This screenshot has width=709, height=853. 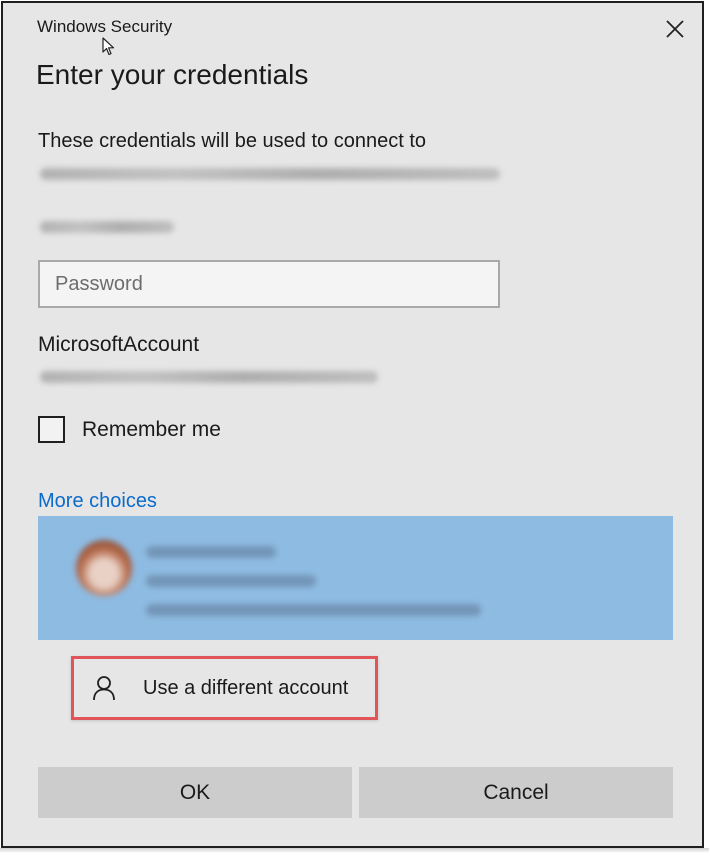 I want to click on saved-account-tile, so click(x=355, y=578).